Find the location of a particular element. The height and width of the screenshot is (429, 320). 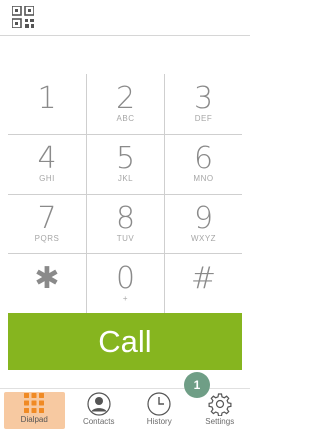

tab-label: Settings is located at coordinates (220, 421).